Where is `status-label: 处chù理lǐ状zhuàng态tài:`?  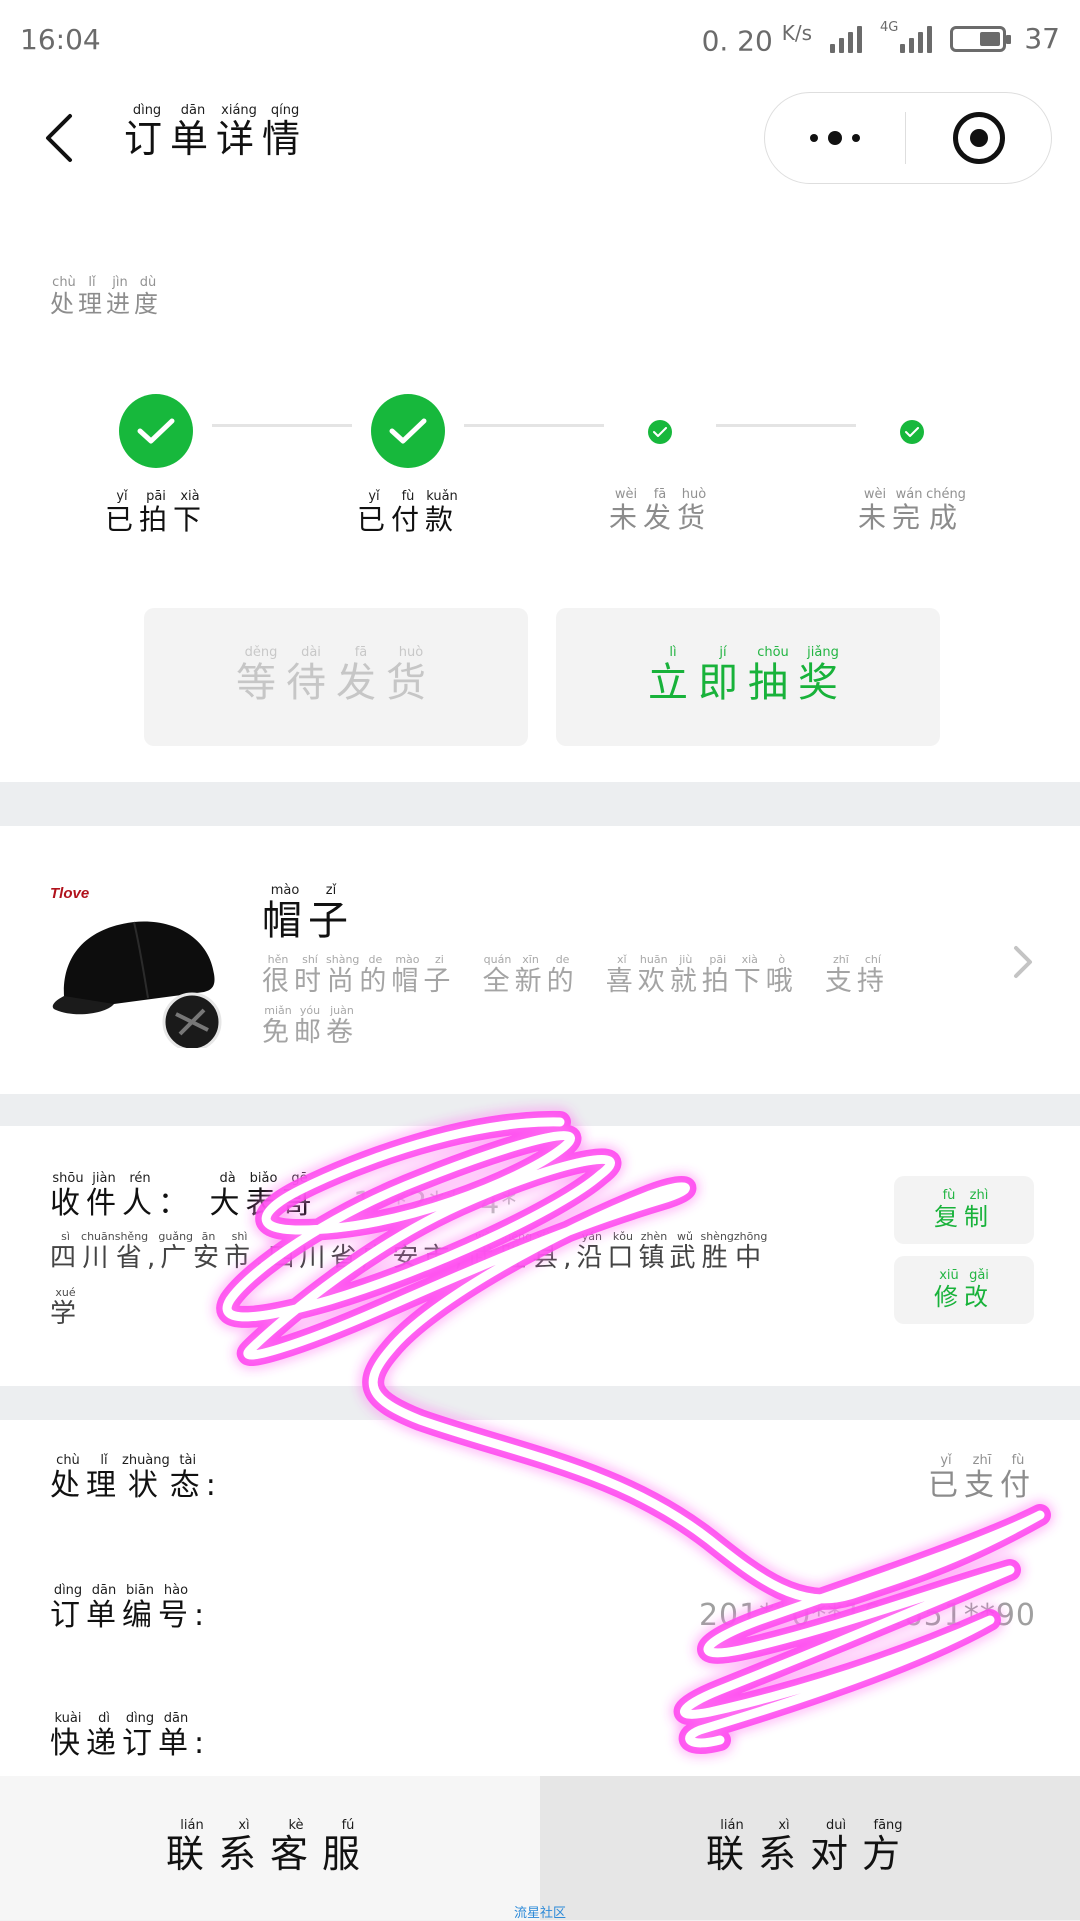 status-label: 处chù理lǐ状zhuàng态tài: is located at coordinates (136, 1478).